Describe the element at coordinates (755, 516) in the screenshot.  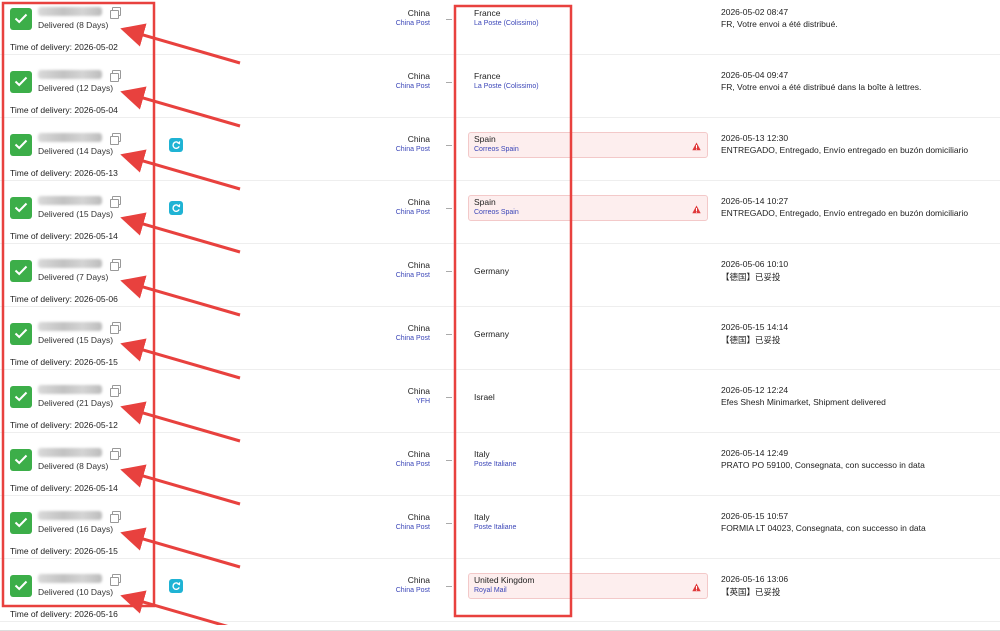
I see `latest-event-time: 2026-05-15 10:57` at that location.